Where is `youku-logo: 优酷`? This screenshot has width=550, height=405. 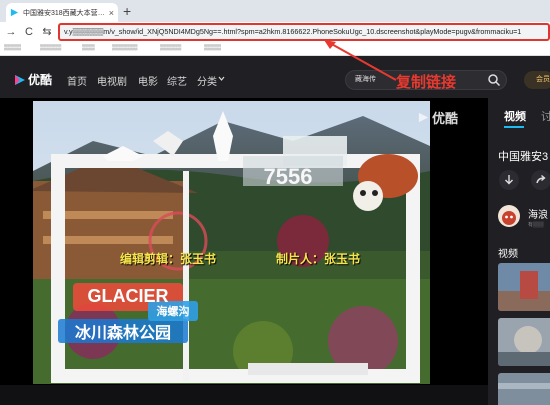 youku-logo: 优酷 is located at coordinates (33, 79).